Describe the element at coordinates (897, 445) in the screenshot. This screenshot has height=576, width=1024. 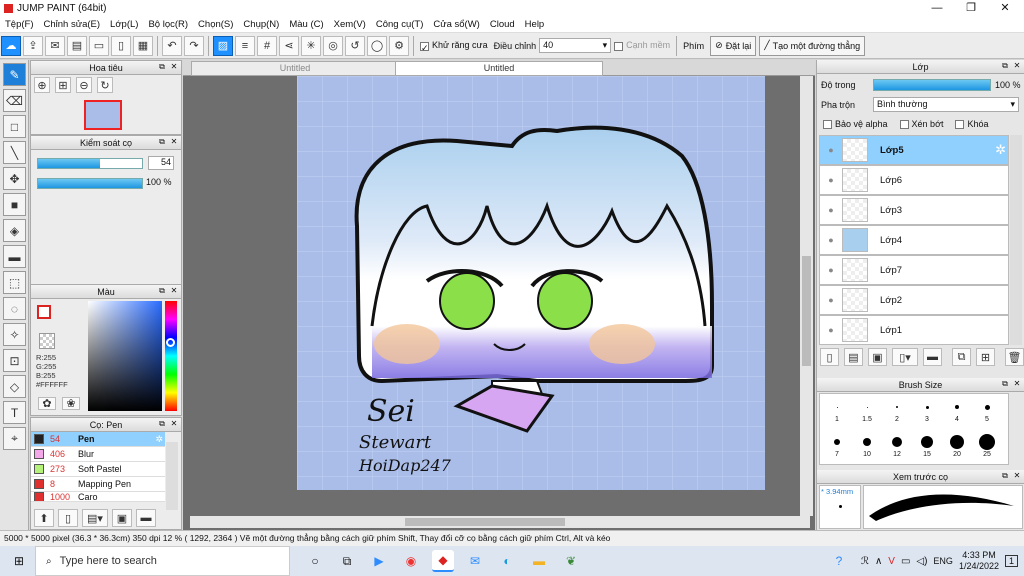
I see `brush-size-option: 12` at that location.